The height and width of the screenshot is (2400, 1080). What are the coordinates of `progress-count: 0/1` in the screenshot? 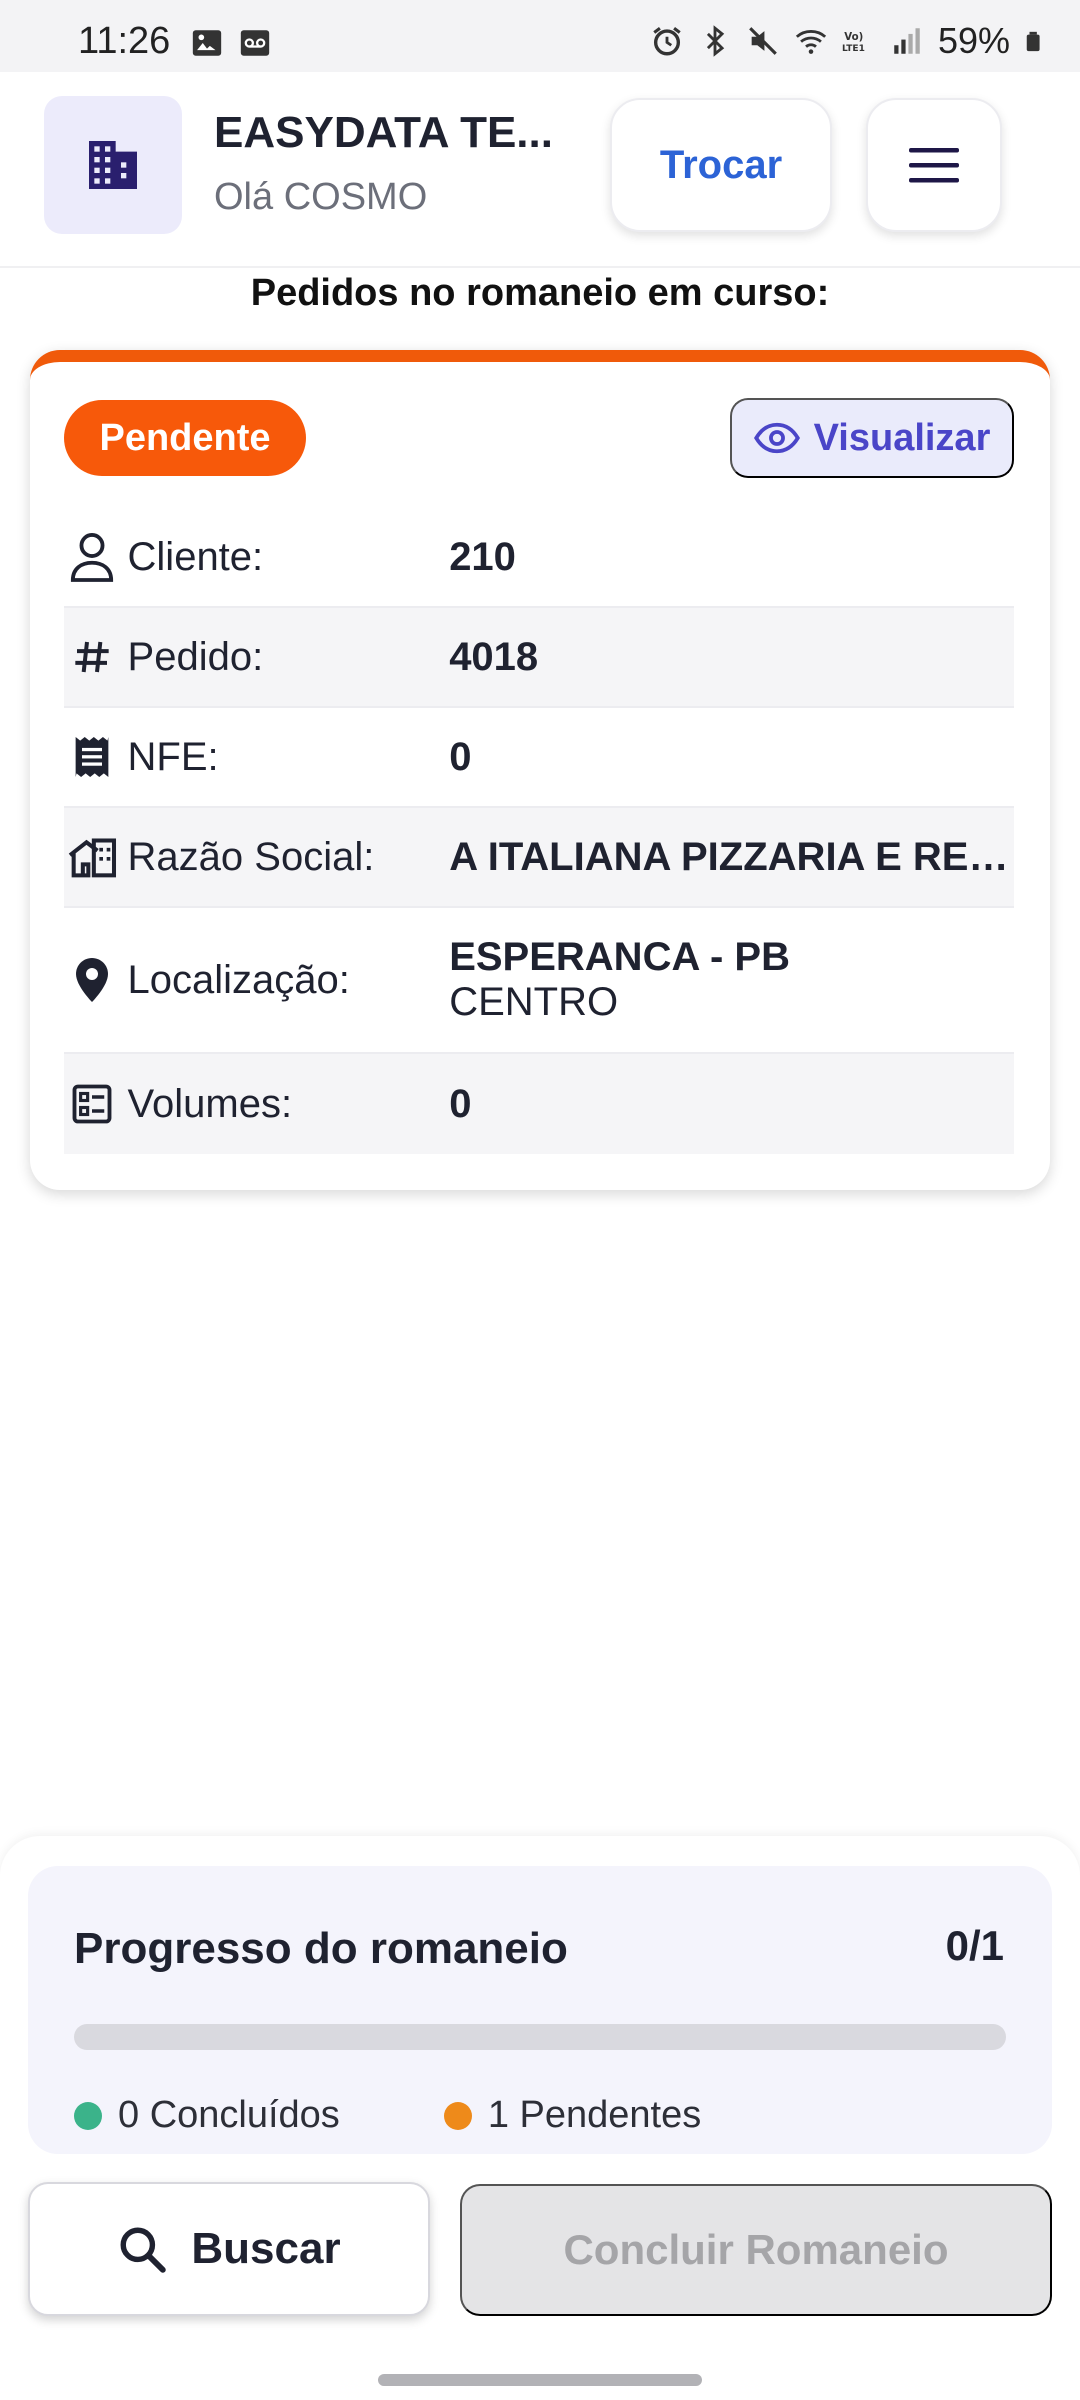 It's located at (974, 1945).